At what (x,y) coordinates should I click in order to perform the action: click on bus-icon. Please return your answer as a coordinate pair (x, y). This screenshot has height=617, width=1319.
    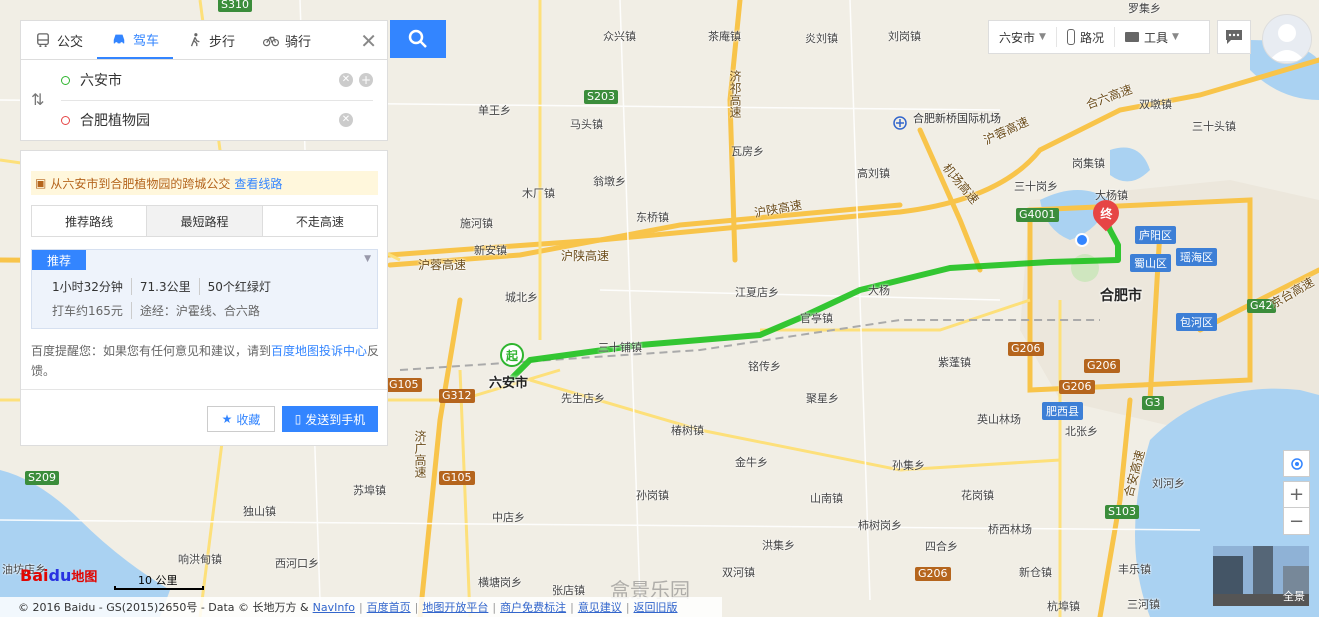
    Looking at the image, I should click on (43, 40).